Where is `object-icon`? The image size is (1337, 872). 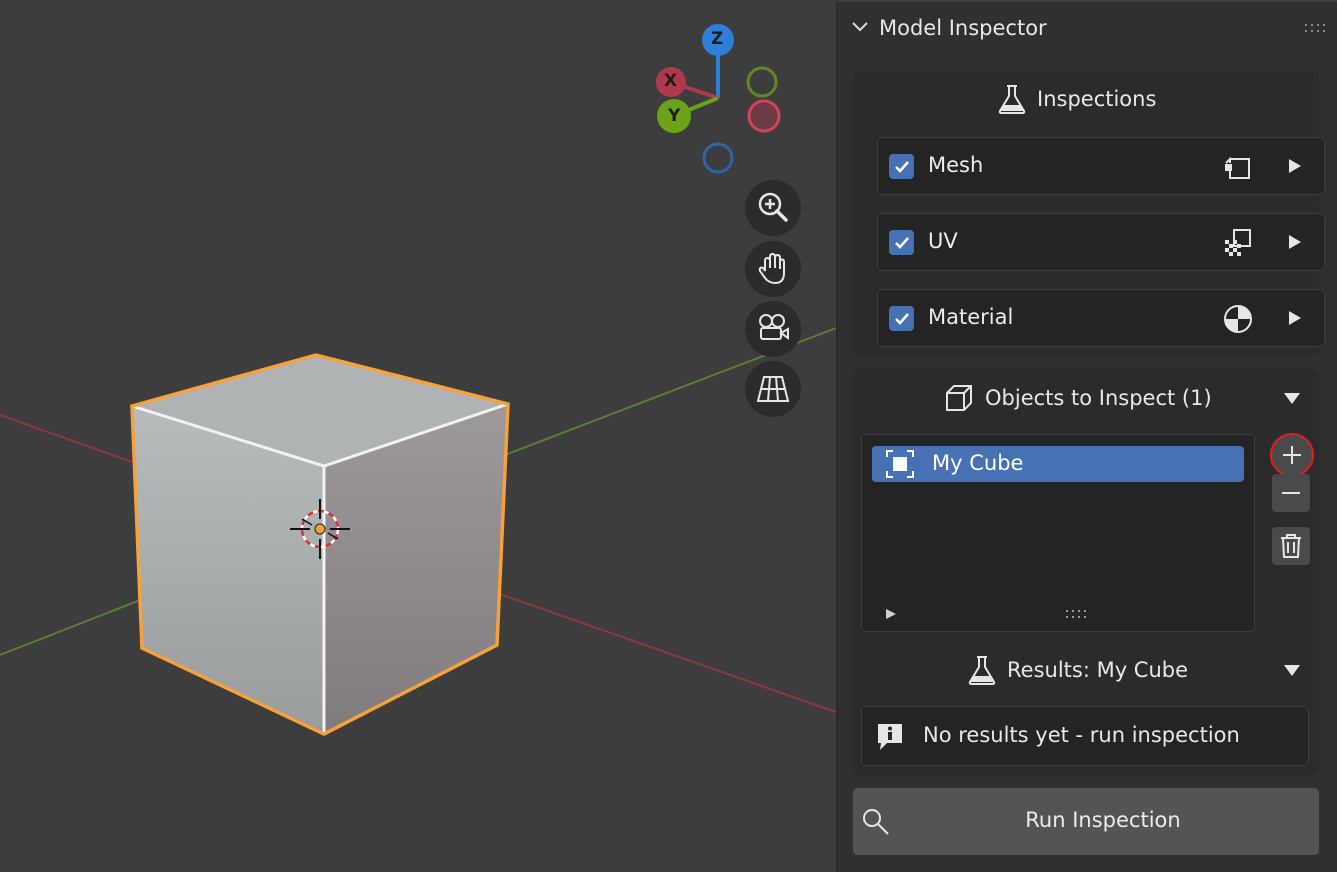 object-icon is located at coordinates (900, 464).